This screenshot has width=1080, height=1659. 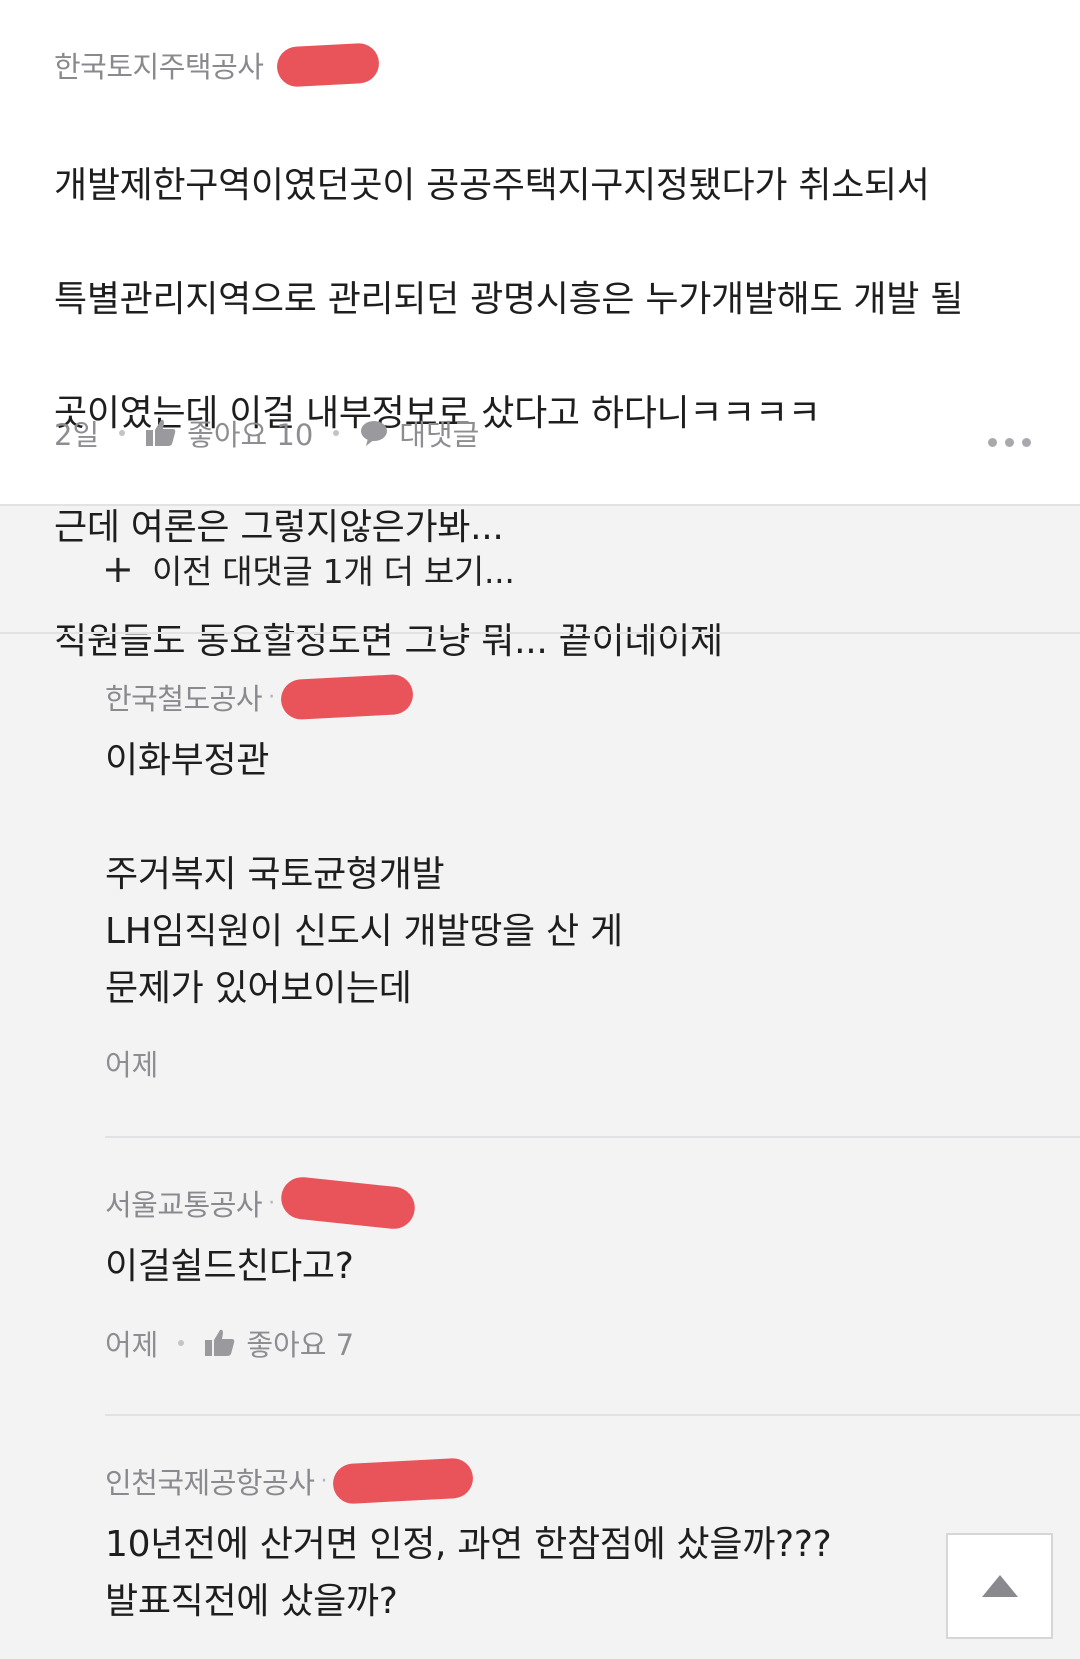 I want to click on scroll-to-top-button, so click(x=999, y=1586).